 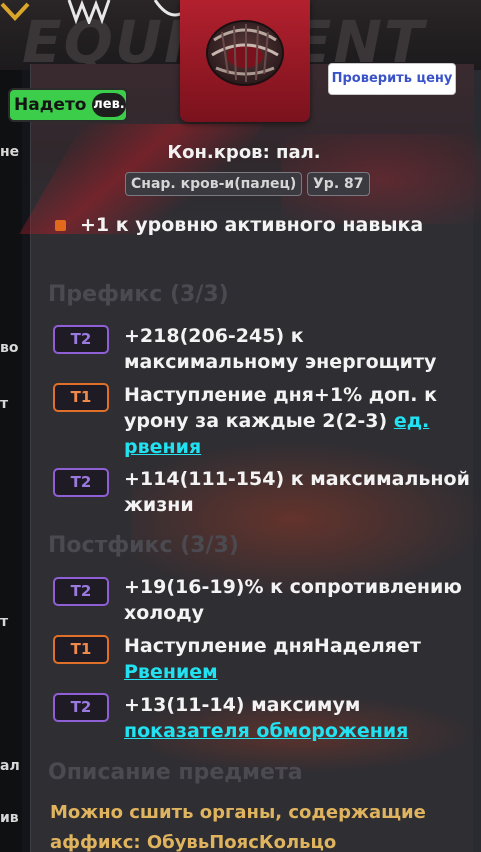 I want to click on affix-line: +218(206-245) к, so click(x=214, y=336).